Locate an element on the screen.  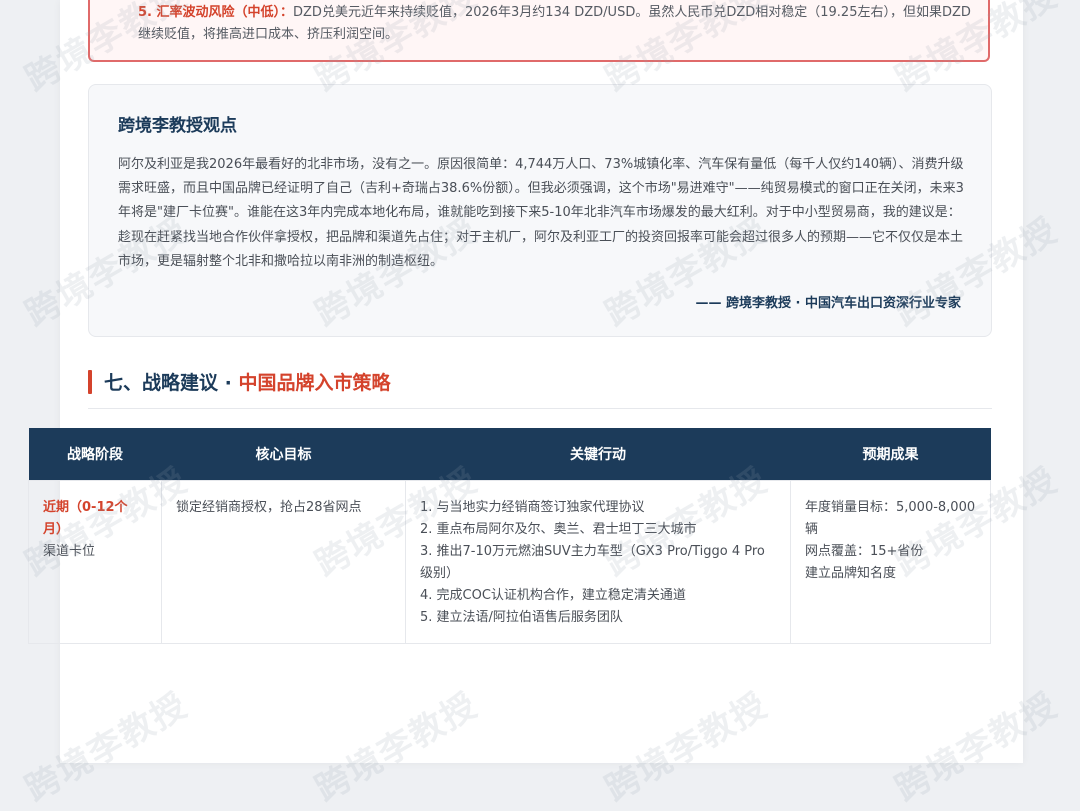
section-title-main: 七、战略建议 · is located at coordinates (171, 383).